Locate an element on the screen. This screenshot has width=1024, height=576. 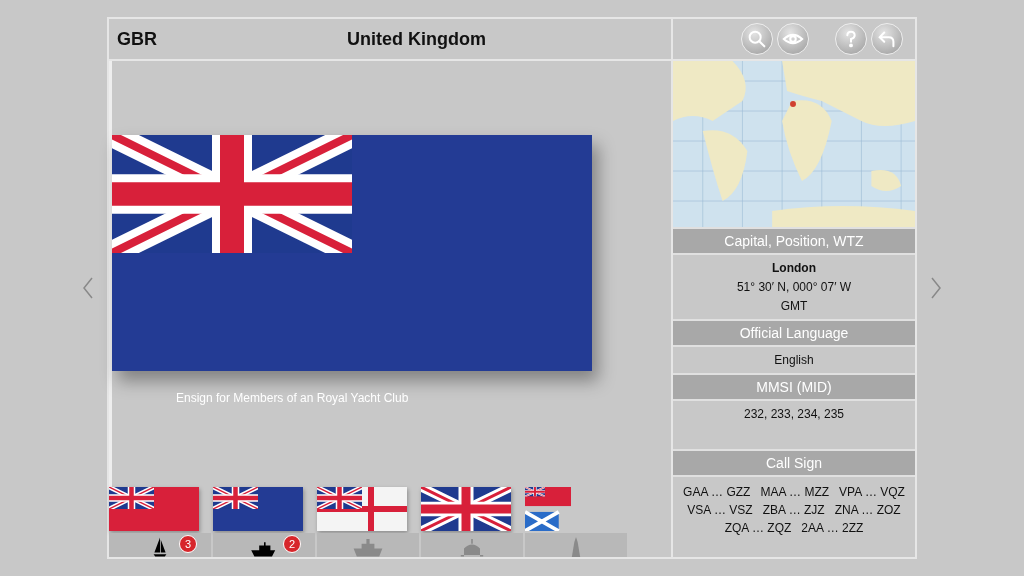
call-sign-range: MAA … MZZ is located at coordinates (795, 492).